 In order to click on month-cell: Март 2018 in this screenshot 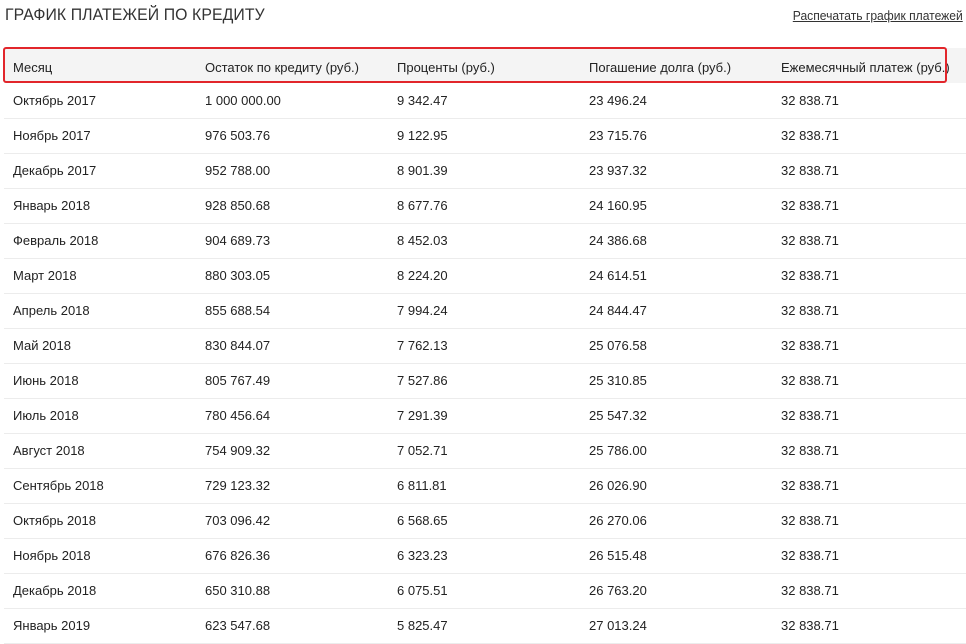, I will do `click(45, 275)`.